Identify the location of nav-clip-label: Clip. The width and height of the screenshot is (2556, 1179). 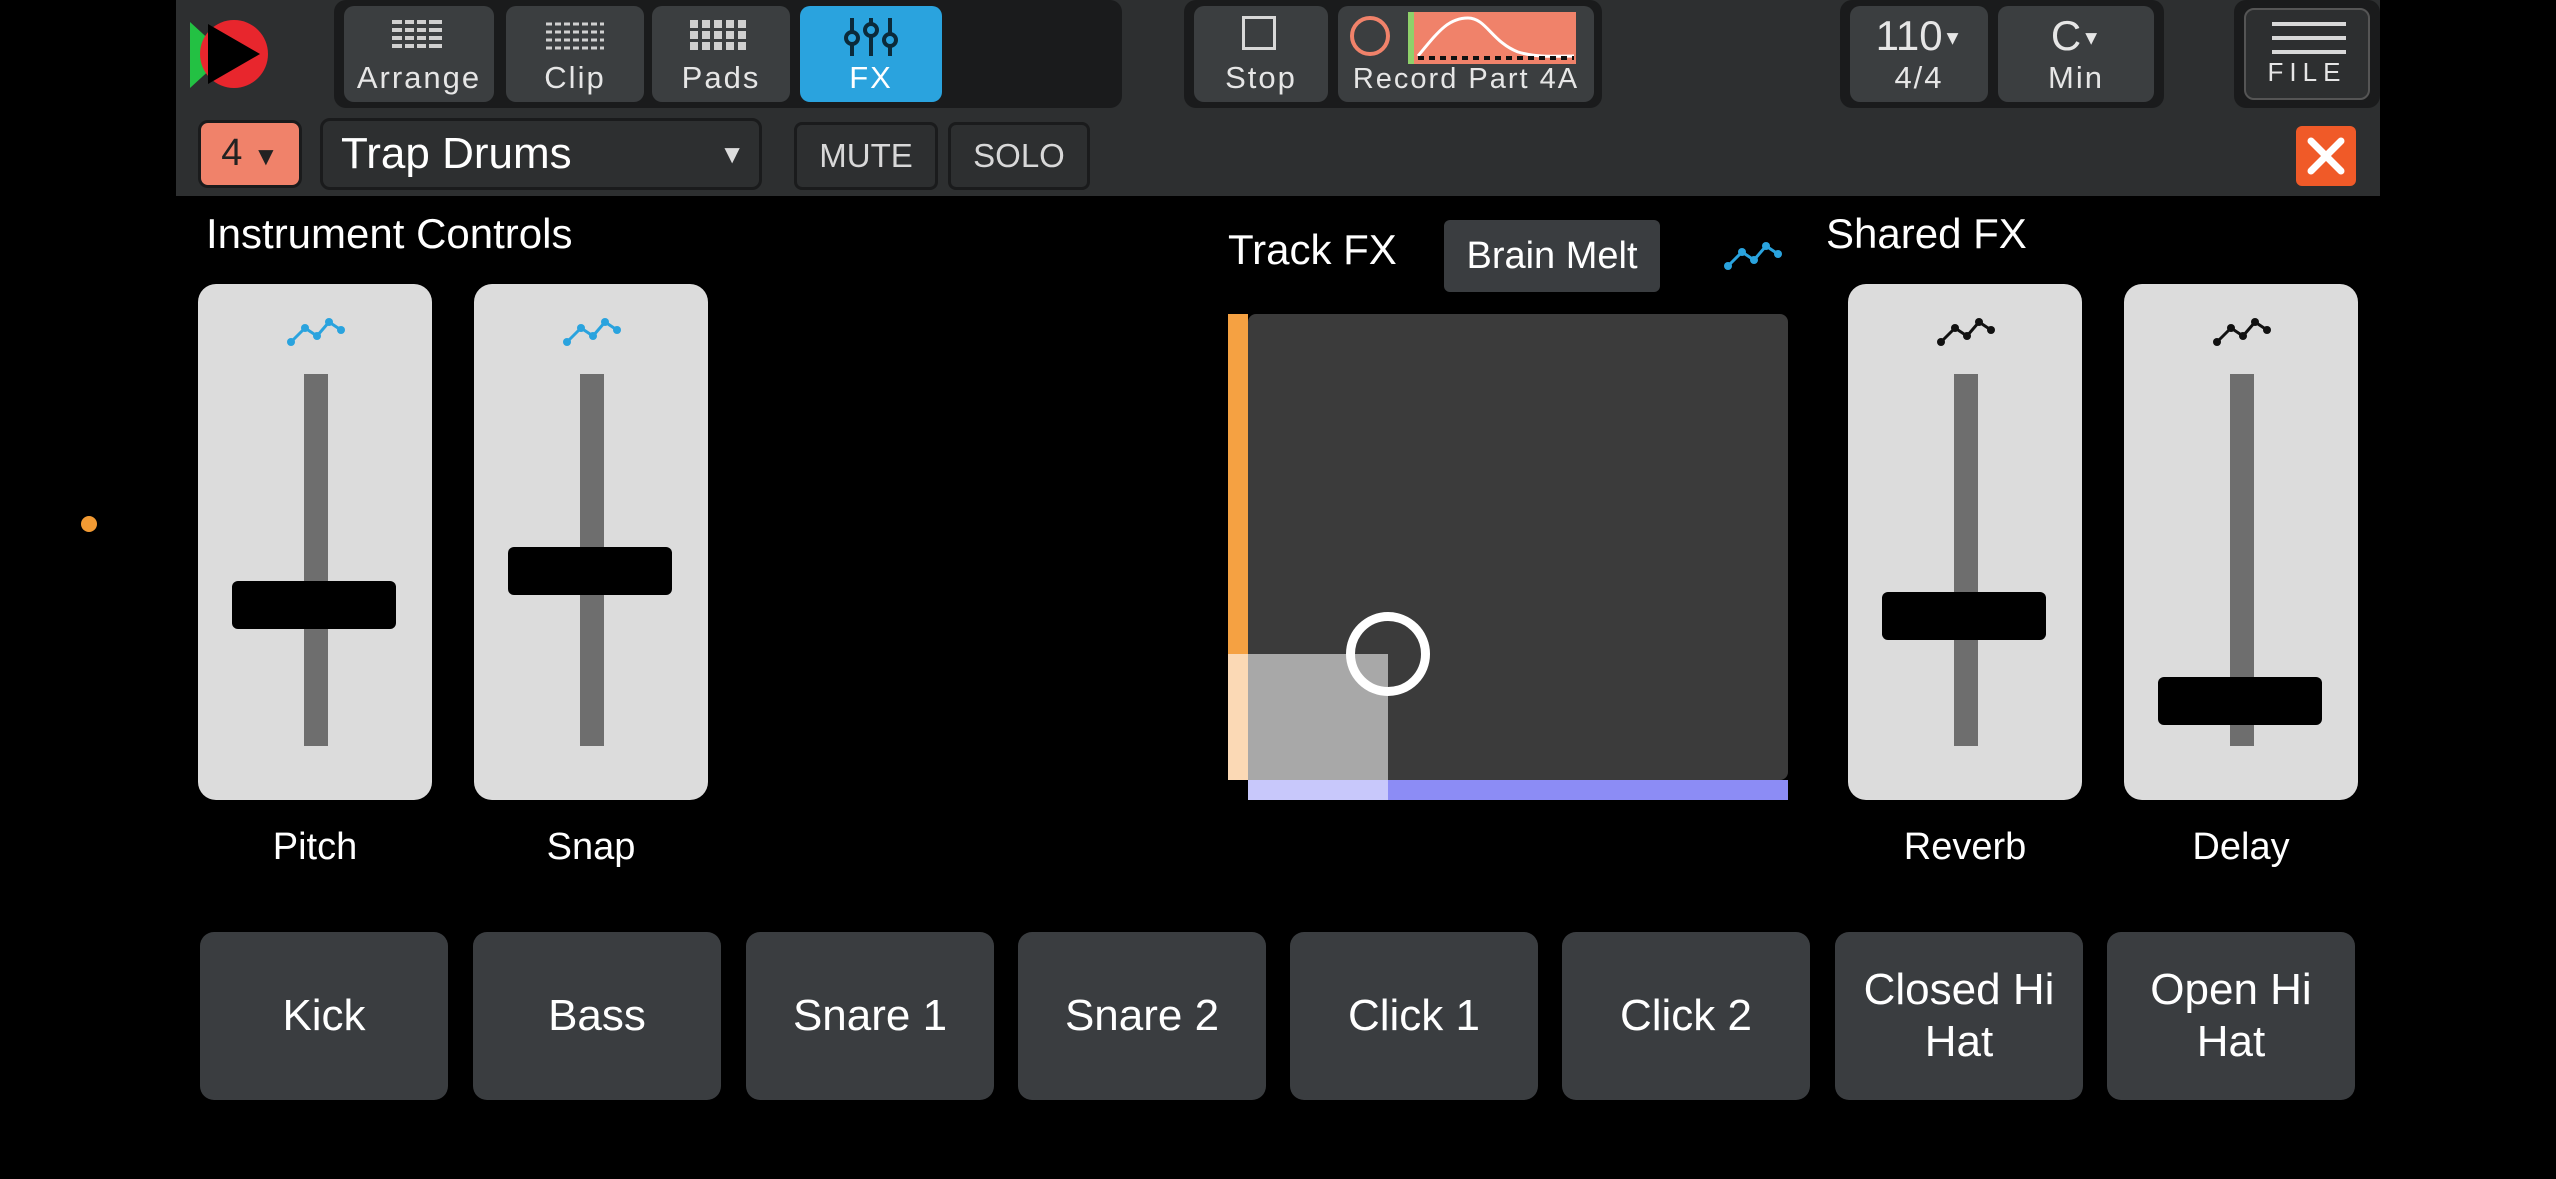
(575, 77).